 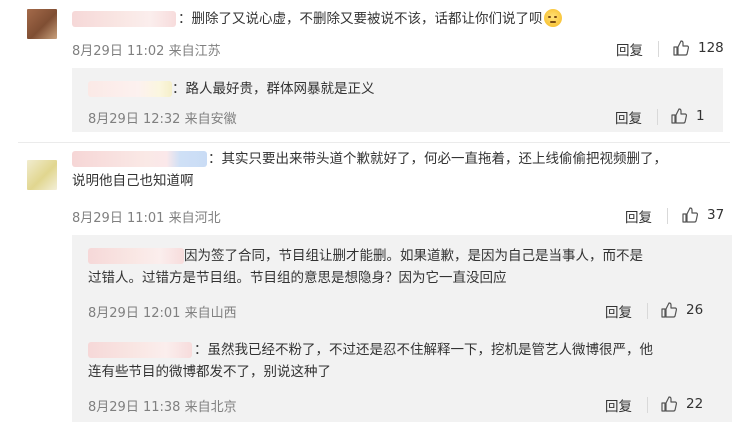 What do you see at coordinates (438, 19) in the screenshot?
I see `comment-text: ：删除了又说心虚，不删除又要被说不该，话都让你们说了呗` at bounding box center [438, 19].